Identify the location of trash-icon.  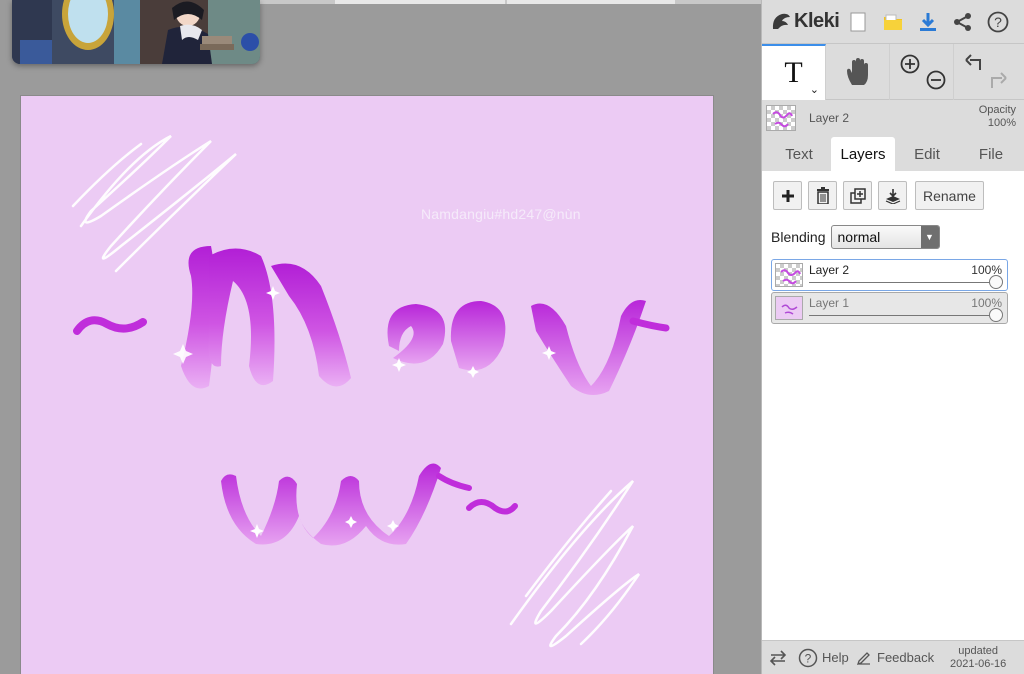
(822, 195).